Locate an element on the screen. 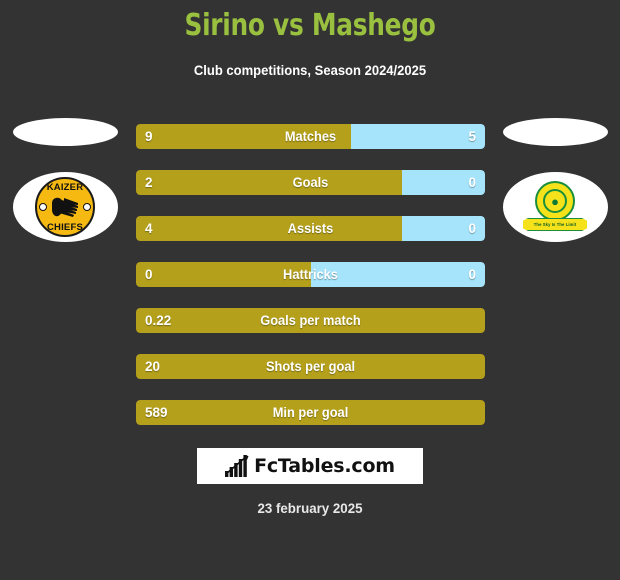 The image size is (620, 580). stat-row: 4 Assists 0 is located at coordinates (310, 228).